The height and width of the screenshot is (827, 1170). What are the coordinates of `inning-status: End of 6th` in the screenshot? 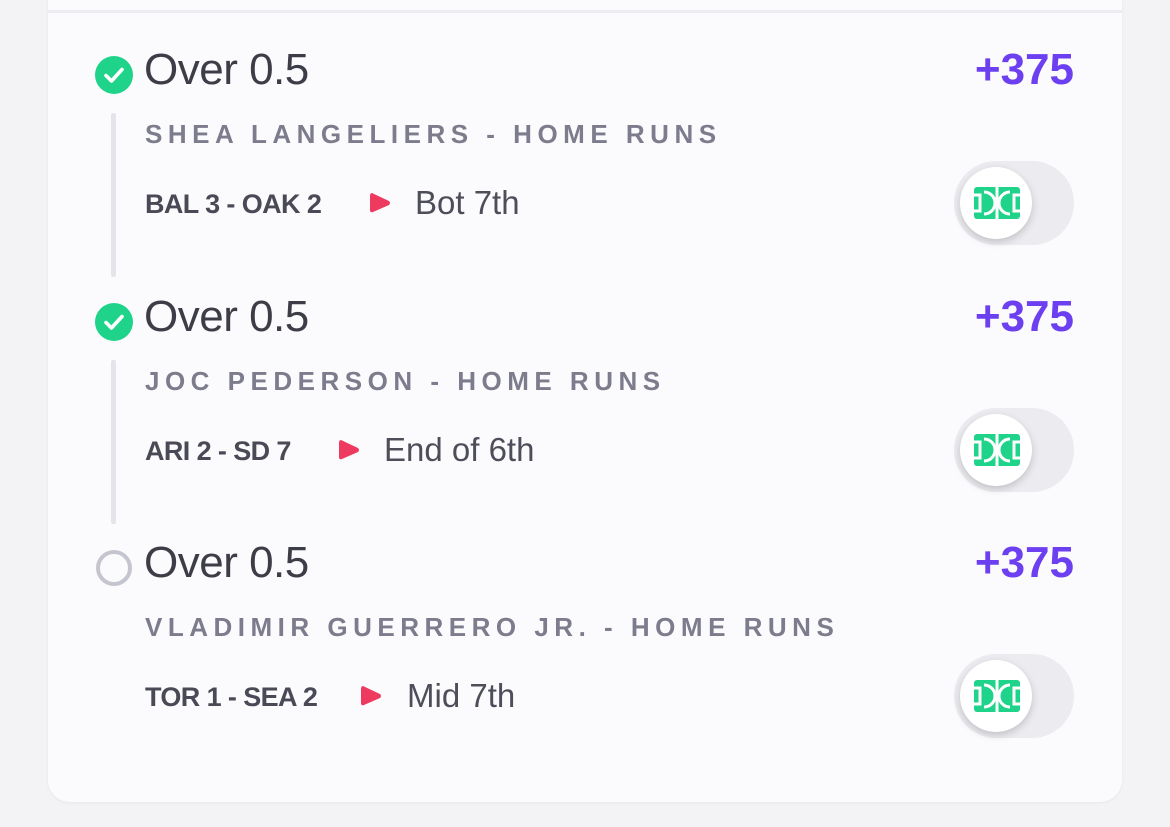 It's located at (459, 449).